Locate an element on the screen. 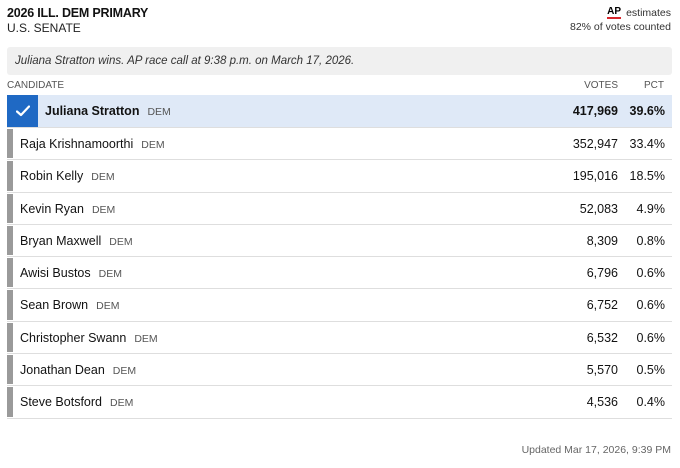 The height and width of the screenshot is (468, 680). updated-timestamp: Updated Mar 17, 2026, 9:39 PM is located at coordinates (596, 450).